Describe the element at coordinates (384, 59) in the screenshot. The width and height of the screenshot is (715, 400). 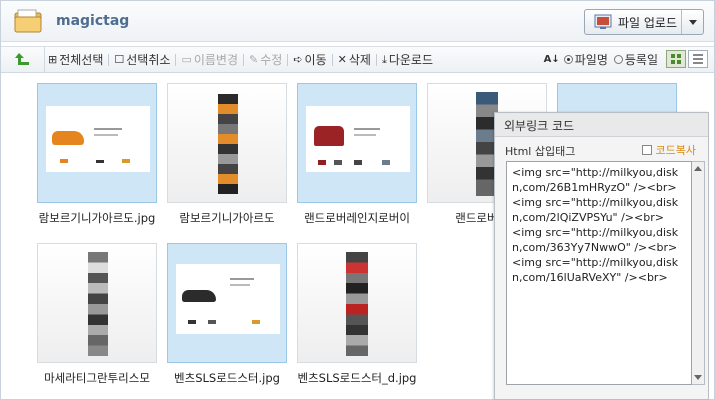
I see `download-icon: ⤓` at that location.